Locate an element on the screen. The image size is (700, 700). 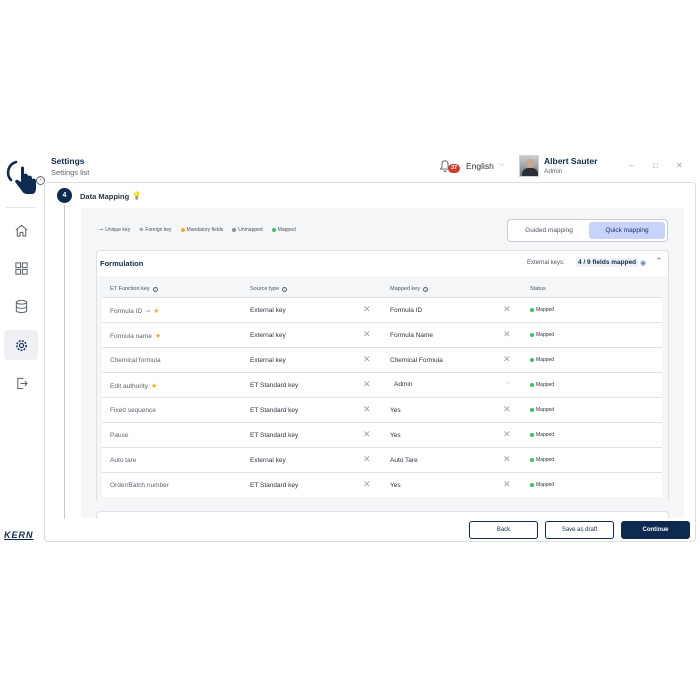
function-key-cell: Chemical formula is located at coordinates (135, 360).